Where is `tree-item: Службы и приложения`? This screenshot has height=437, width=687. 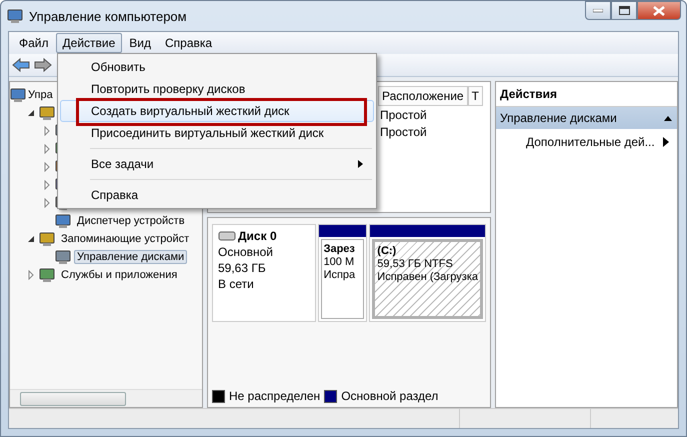 tree-item: Службы и приложения is located at coordinates (119, 275).